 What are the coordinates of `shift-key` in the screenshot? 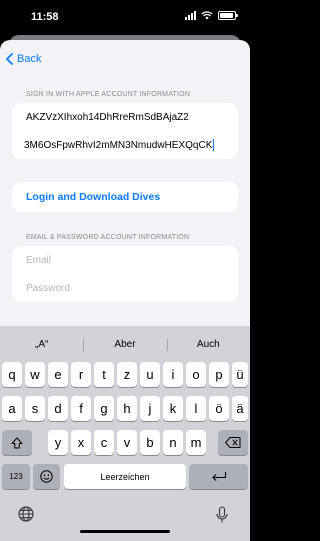 It's located at (17, 442).